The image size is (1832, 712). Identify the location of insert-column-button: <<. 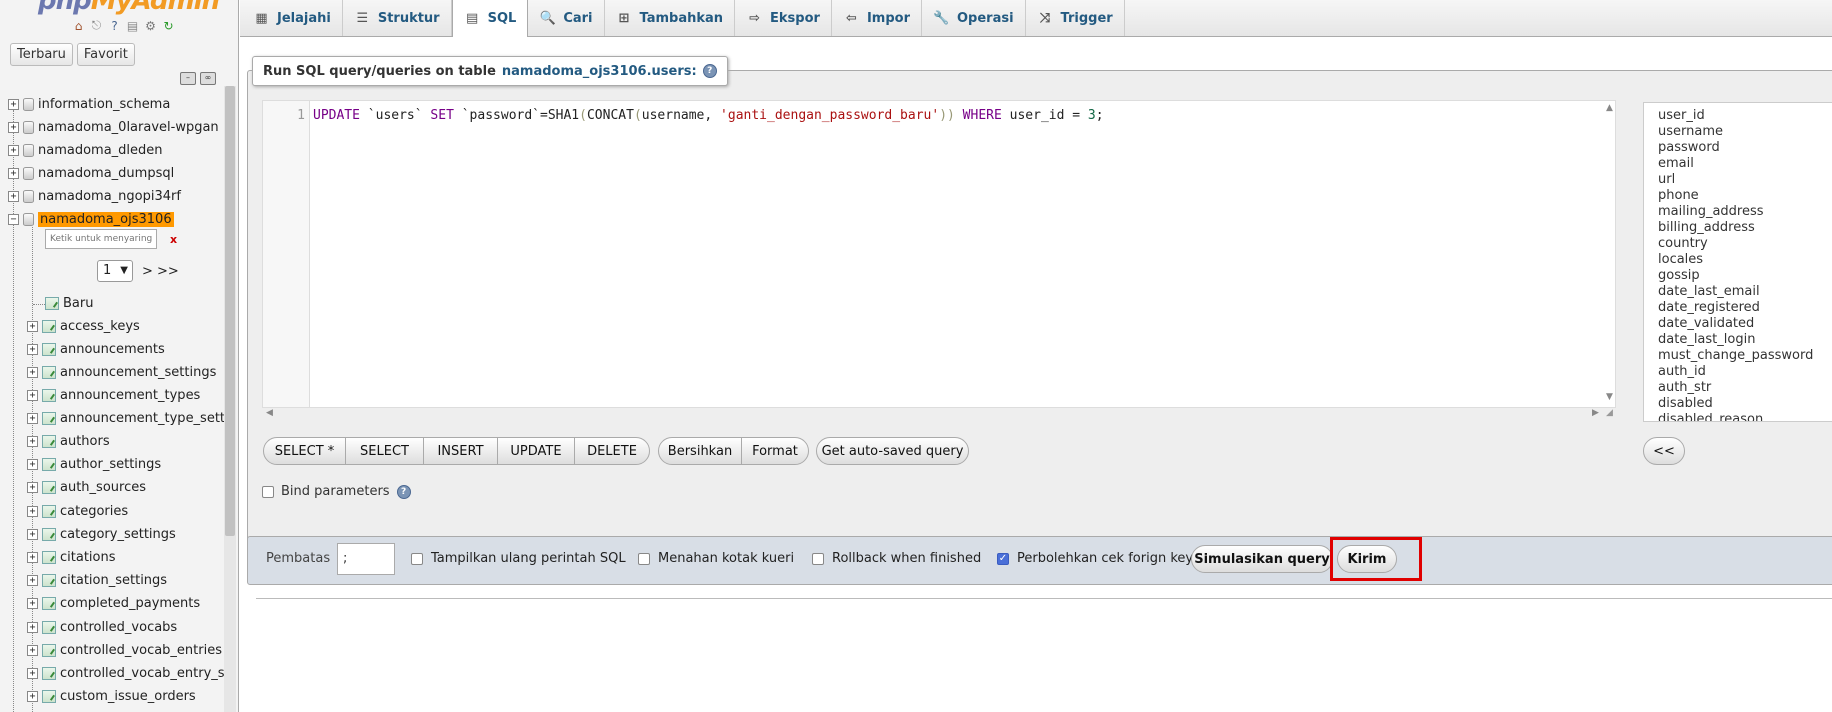
(1664, 451).